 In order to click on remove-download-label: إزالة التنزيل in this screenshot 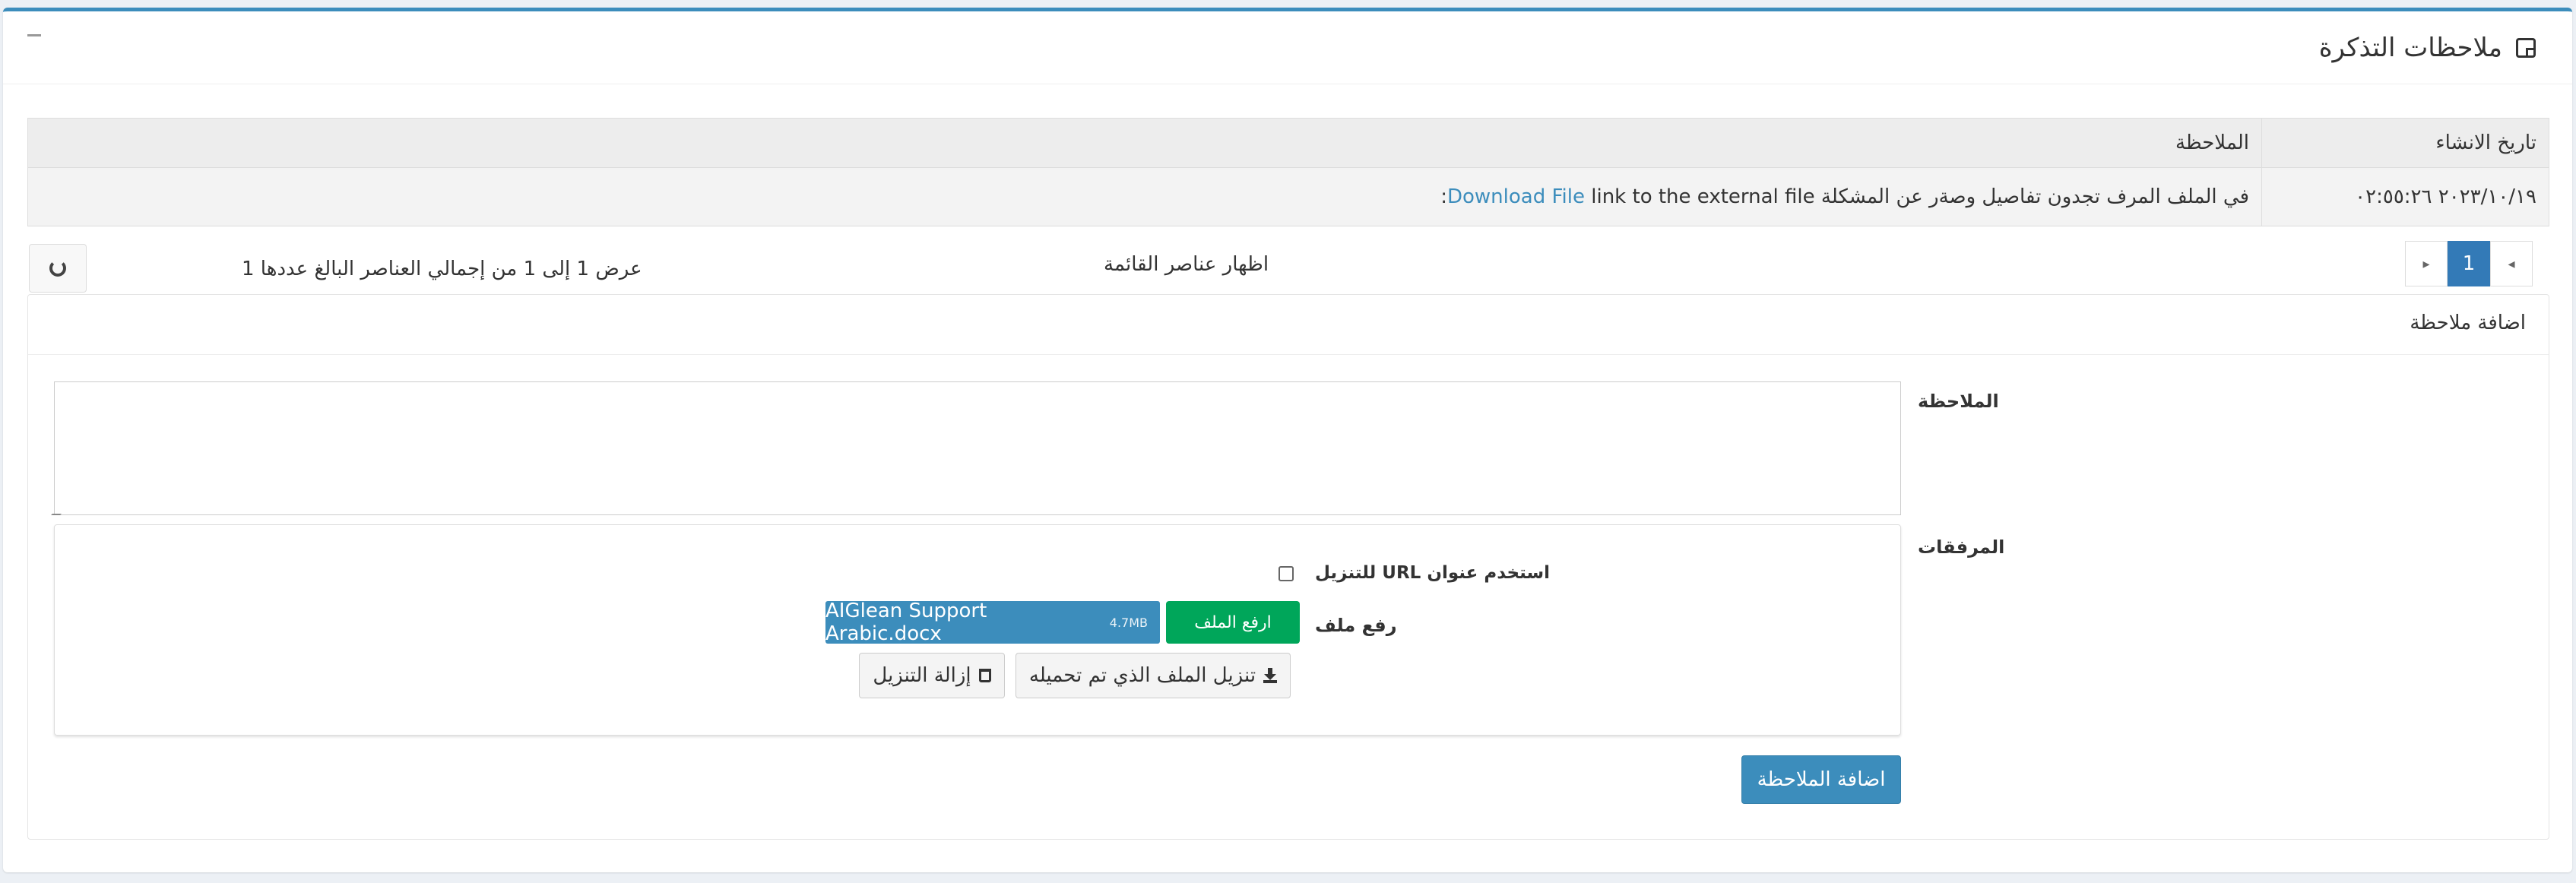, I will do `click(922, 675)`.